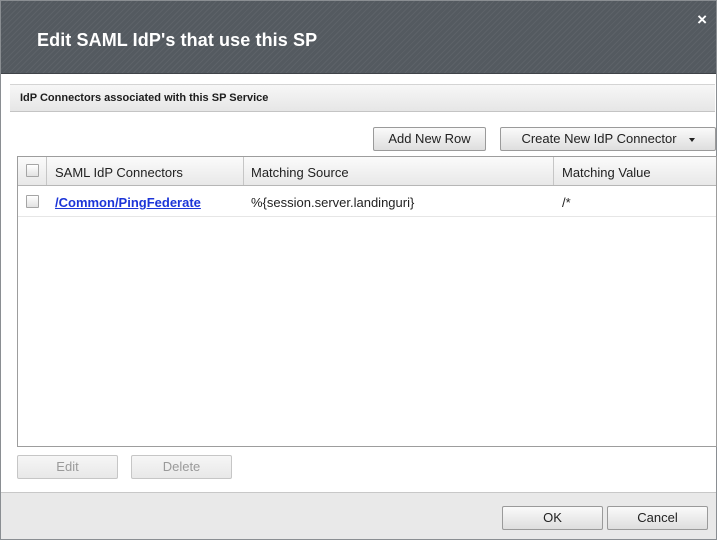 This screenshot has height=540, width=717. What do you see at coordinates (691, 139) in the screenshot?
I see `chevron-down-icon` at bounding box center [691, 139].